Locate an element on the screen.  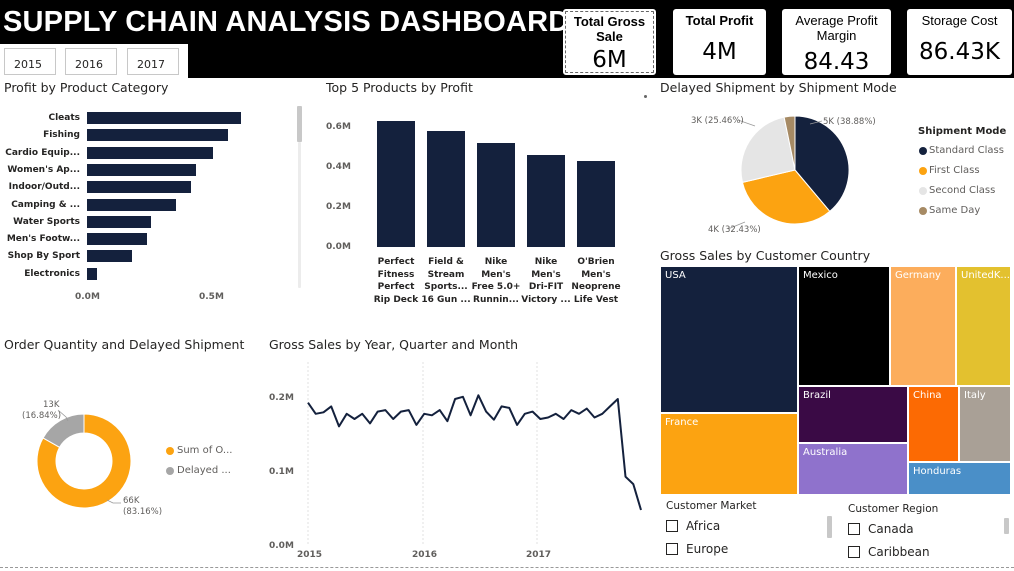
slicer-item-label: Africa is located at coordinates (703, 526).